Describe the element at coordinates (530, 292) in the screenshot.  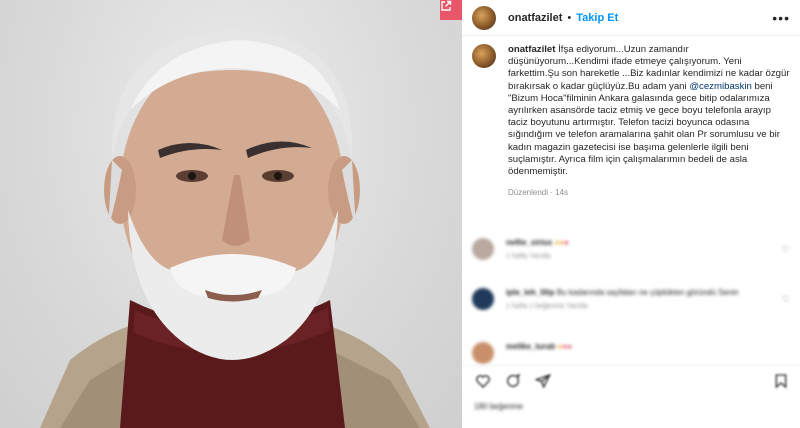
I see `comment-username: iple_leh_liltp` at that location.